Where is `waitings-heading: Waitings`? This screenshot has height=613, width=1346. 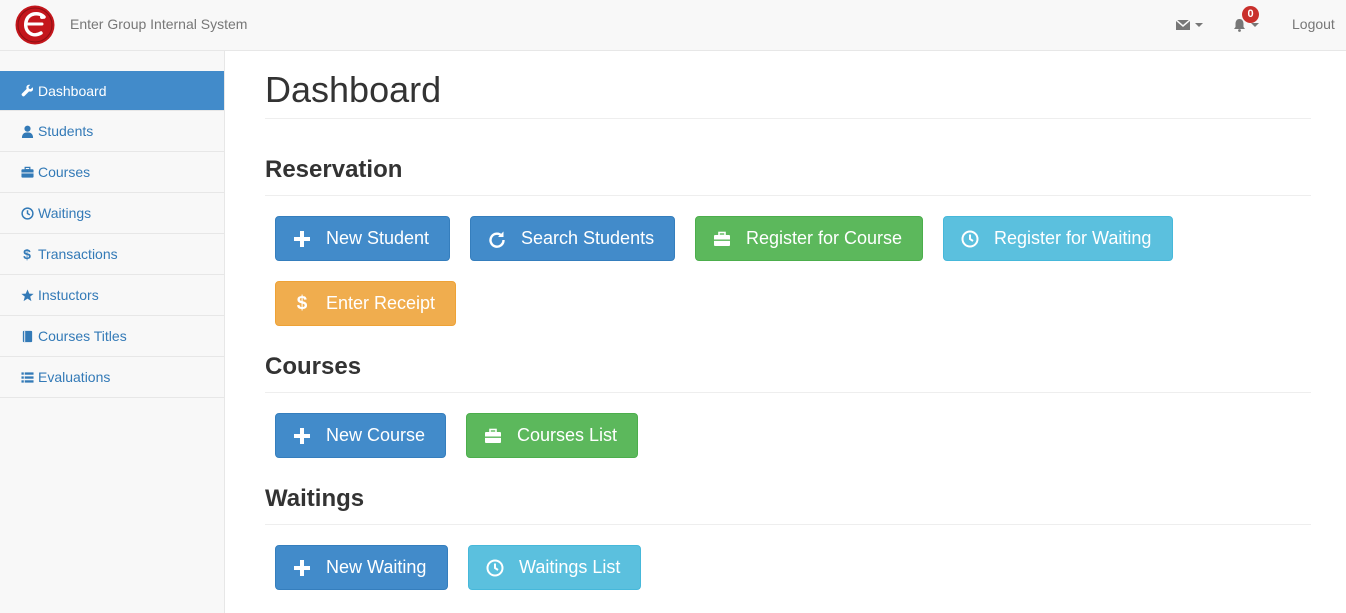 waitings-heading: Waitings is located at coordinates (315, 498).